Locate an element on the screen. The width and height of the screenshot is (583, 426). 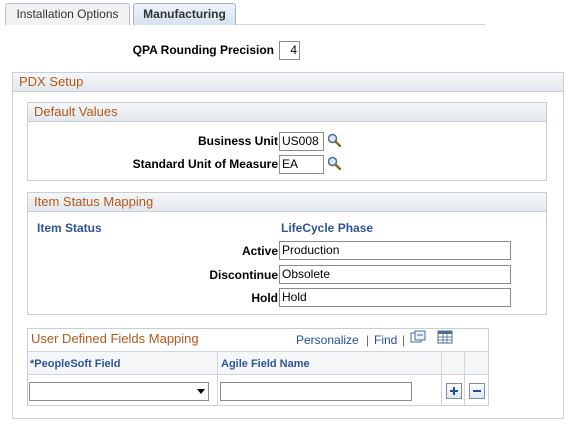
delete-row-icon-bar is located at coordinates (477, 391).